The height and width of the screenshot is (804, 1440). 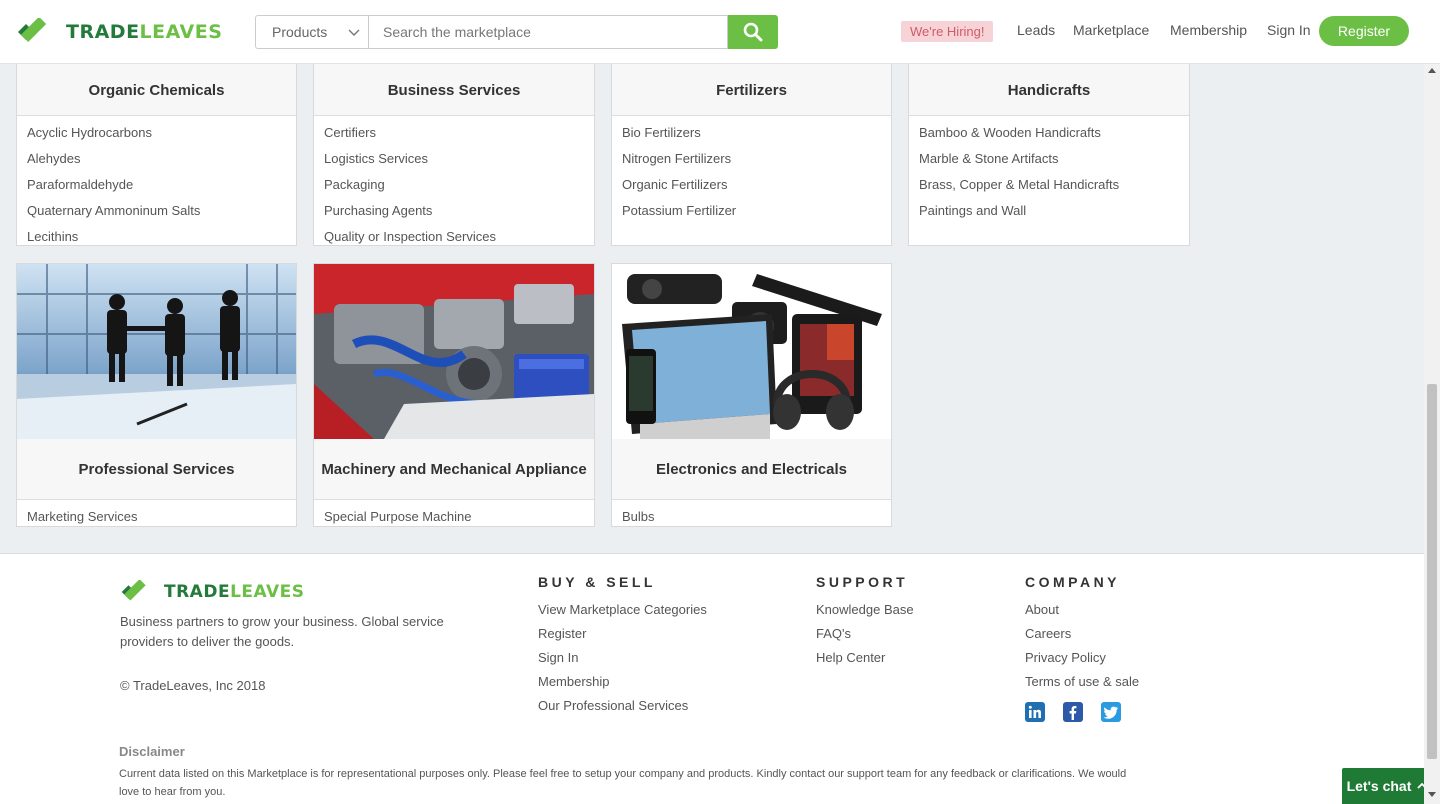 I want to click on footer-link: Terms of use & sale, so click(x=1082, y=681).